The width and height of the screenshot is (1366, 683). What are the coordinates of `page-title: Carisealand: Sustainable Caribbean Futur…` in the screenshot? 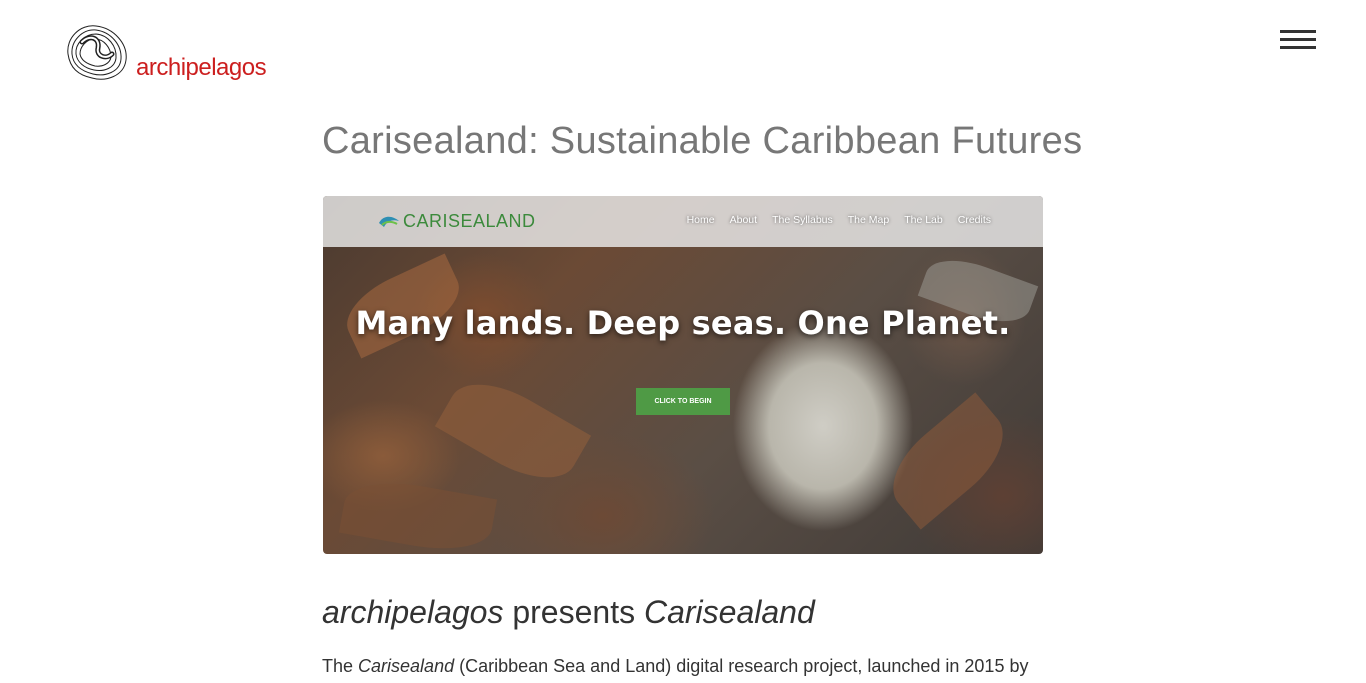 It's located at (702, 141).